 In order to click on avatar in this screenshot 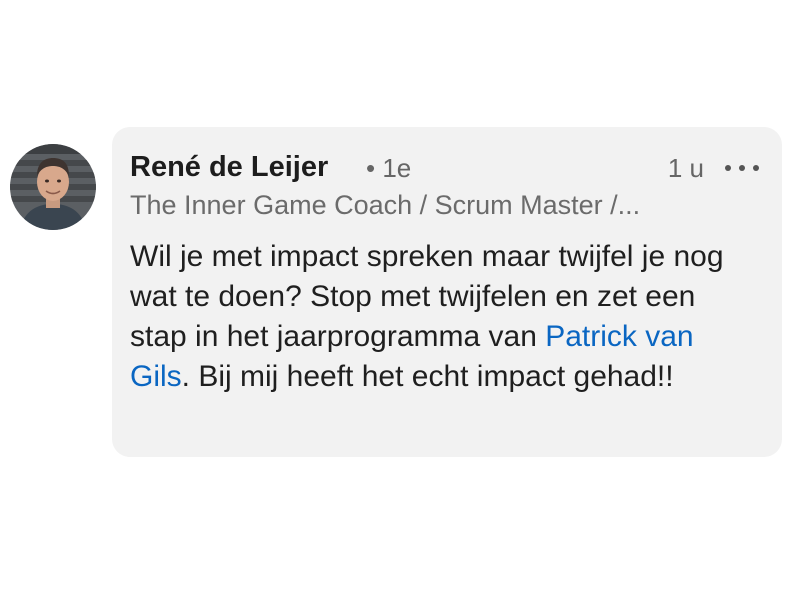, I will do `click(53, 187)`.